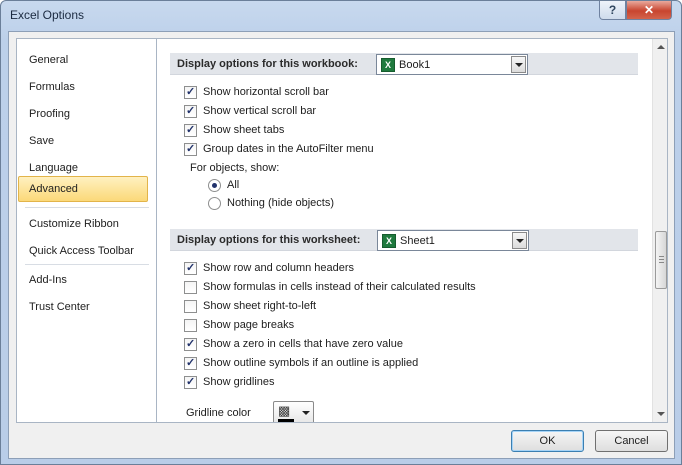  What do you see at coordinates (81, 251) in the screenshot?
I see `nav-item-quick-access-toolbar: Quick Access Toolbar` at bounding box center [81, 251].